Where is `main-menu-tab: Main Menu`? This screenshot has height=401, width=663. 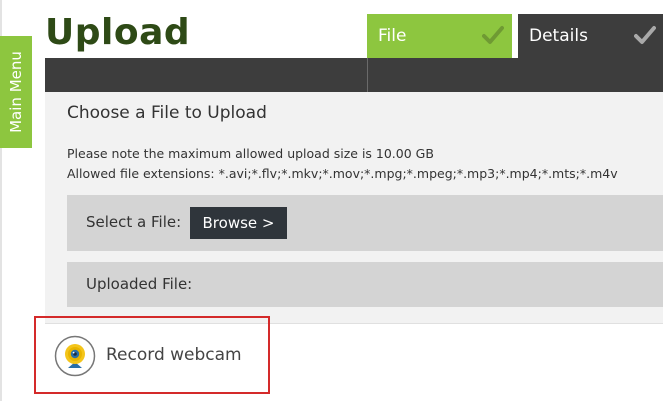
main-menu-tab: Main Menu is located at coordinates (16, 92).